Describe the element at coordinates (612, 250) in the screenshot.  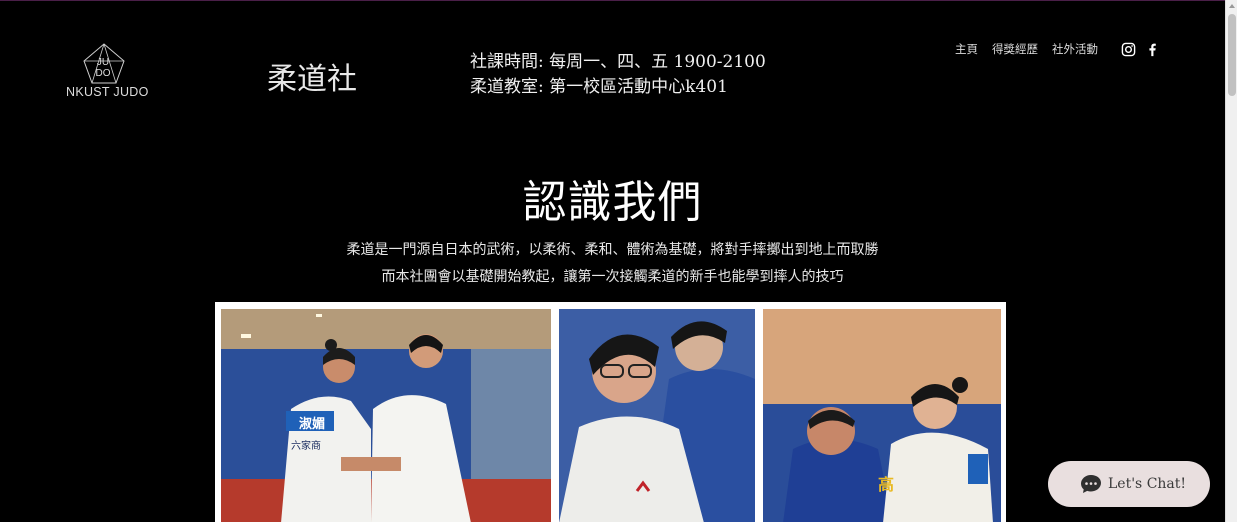
I see `about-line-1: 柔道是一門源自日本的武術，以柔術、柔和、體術為基礎，將對手摔擲出到地上而取勝` at that location.